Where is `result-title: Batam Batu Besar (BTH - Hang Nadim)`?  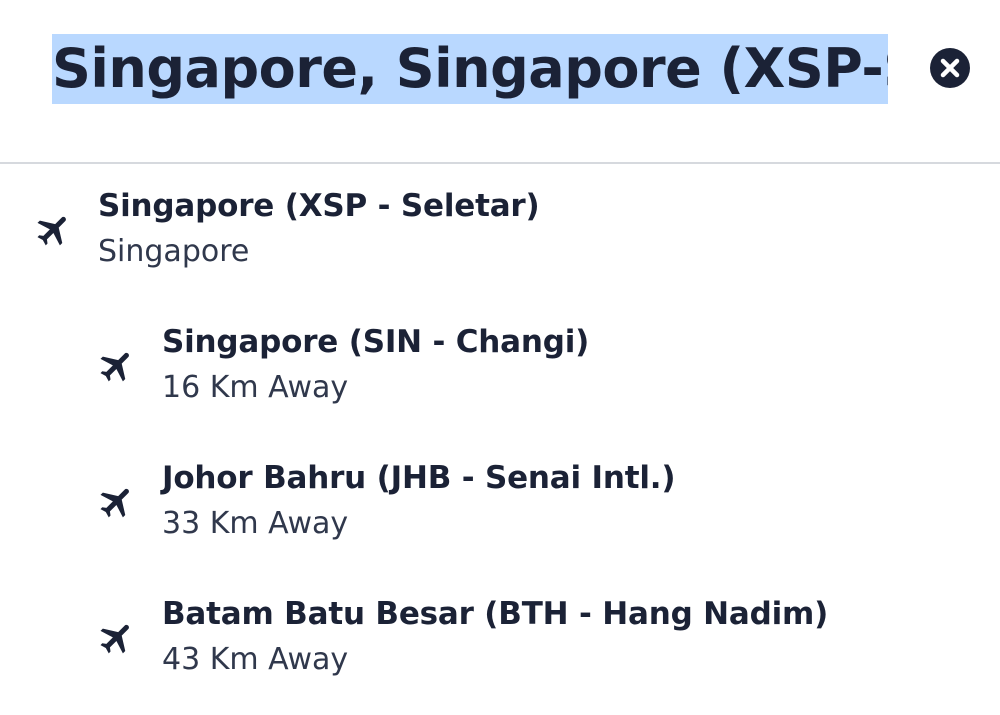 result-title: Batam Batu Besar (BTH - Hang Nadim) is located at coordinates (495, 614).